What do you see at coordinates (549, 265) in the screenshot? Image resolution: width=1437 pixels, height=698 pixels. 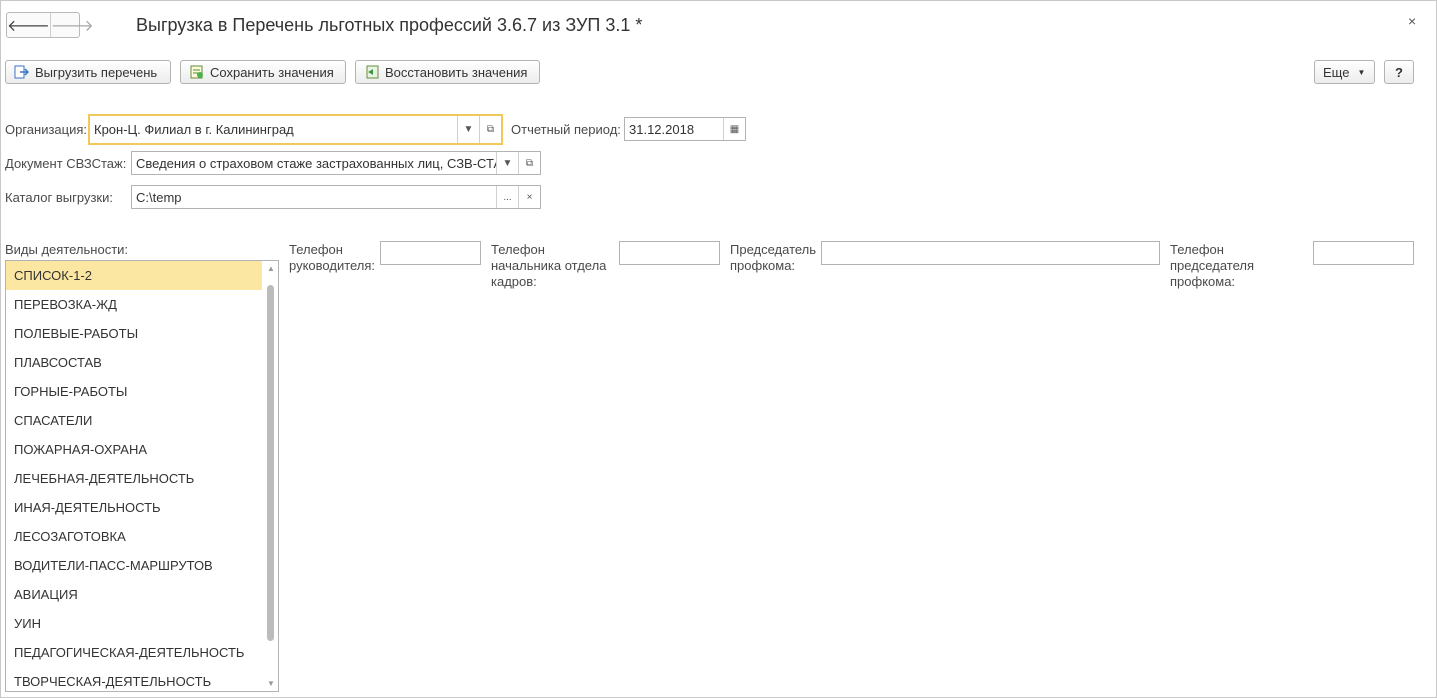 I see `hr-phone-label: Телефон начальника отдела кадров:` at bounding box center [549, 265].